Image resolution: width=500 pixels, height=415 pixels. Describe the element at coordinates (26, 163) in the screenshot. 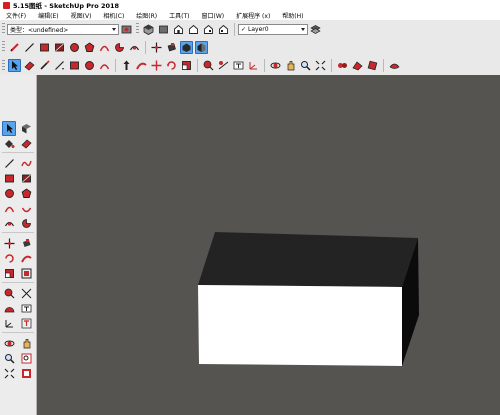

I see `freehand-icon` at that location.